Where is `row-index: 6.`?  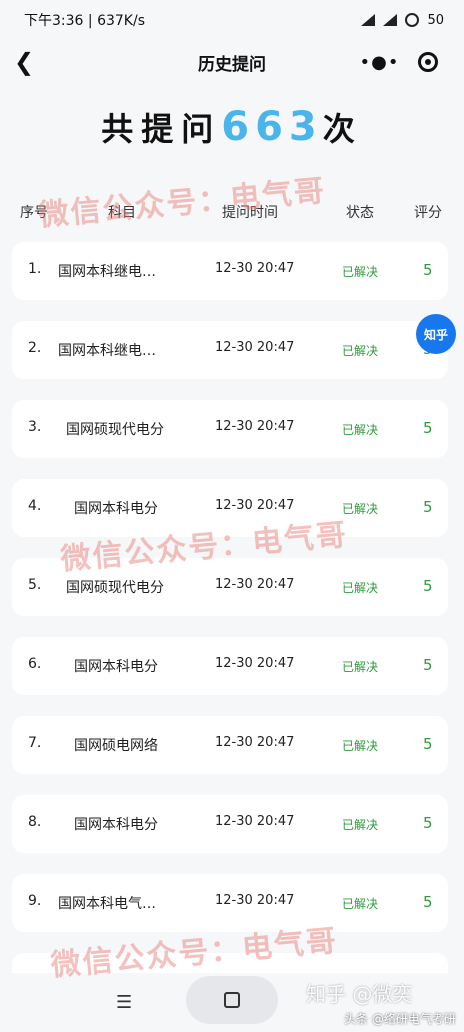 row-index: 6. is located at coordinates (35, 664).